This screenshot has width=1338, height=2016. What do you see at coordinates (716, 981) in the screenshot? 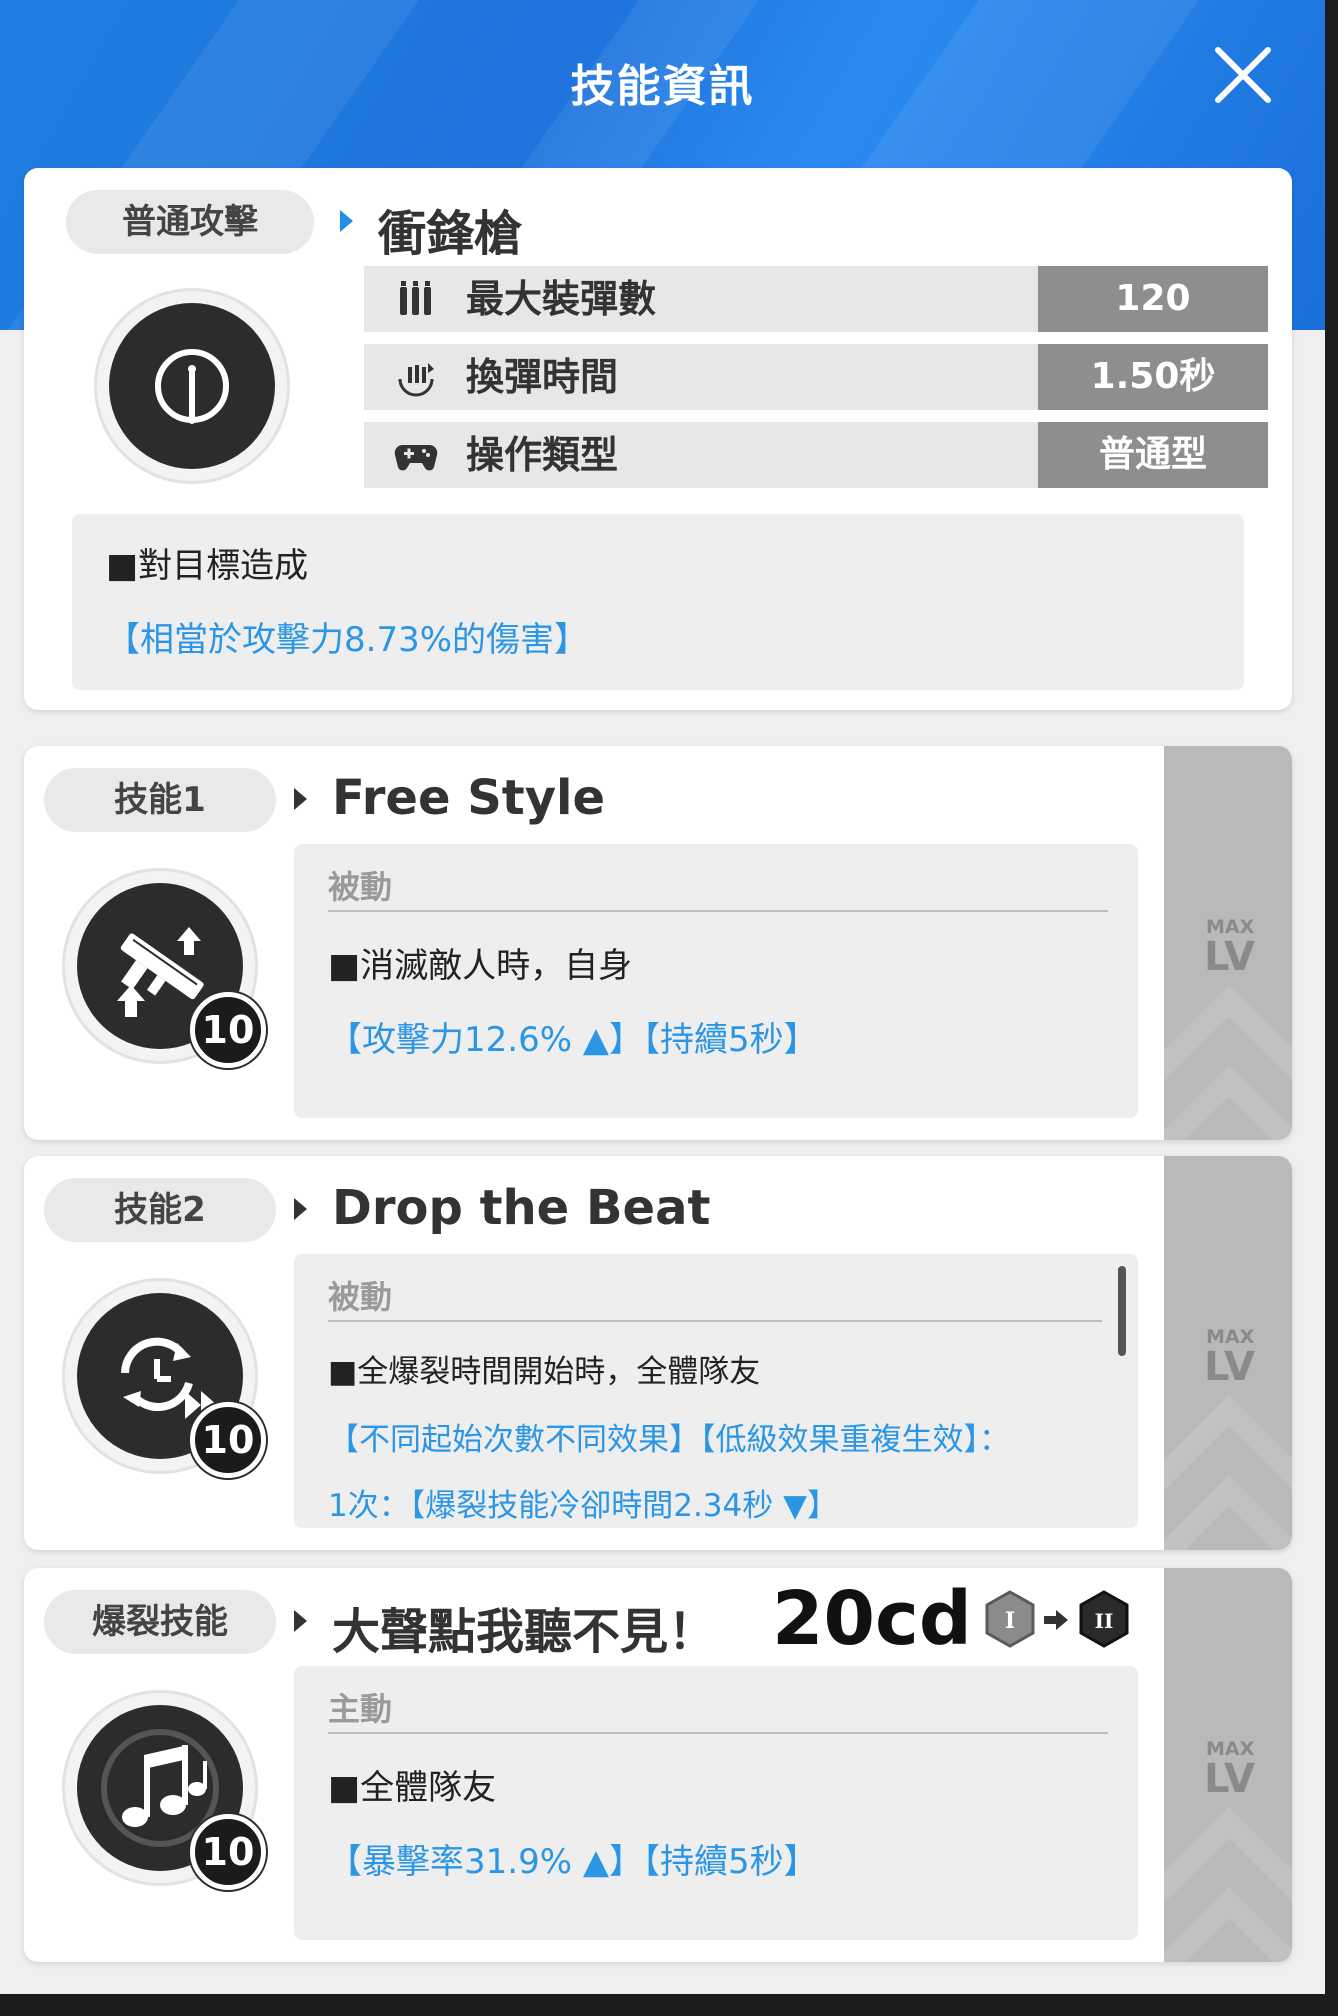
I see `skill1-description: 被動 ■消滅敵人時，自身 【攻擊力12.6% ▲】【持續5秒】` at bounding box center [716, 981].